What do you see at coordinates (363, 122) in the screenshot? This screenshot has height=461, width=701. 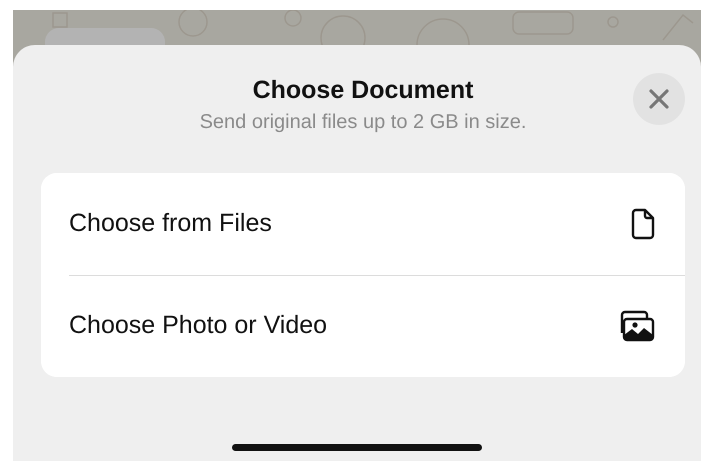 I see `sheet-subtitle: Send original files up to 2 GB in size.` at bounding box center [363, 122].